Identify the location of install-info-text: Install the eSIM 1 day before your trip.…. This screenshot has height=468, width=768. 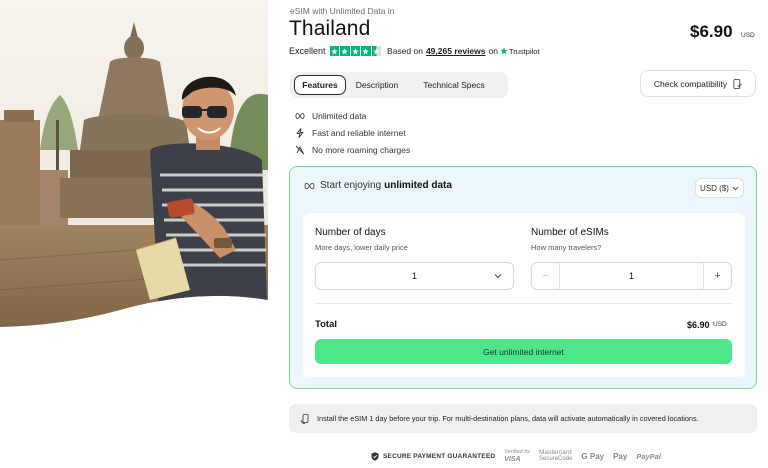
(508, 418).